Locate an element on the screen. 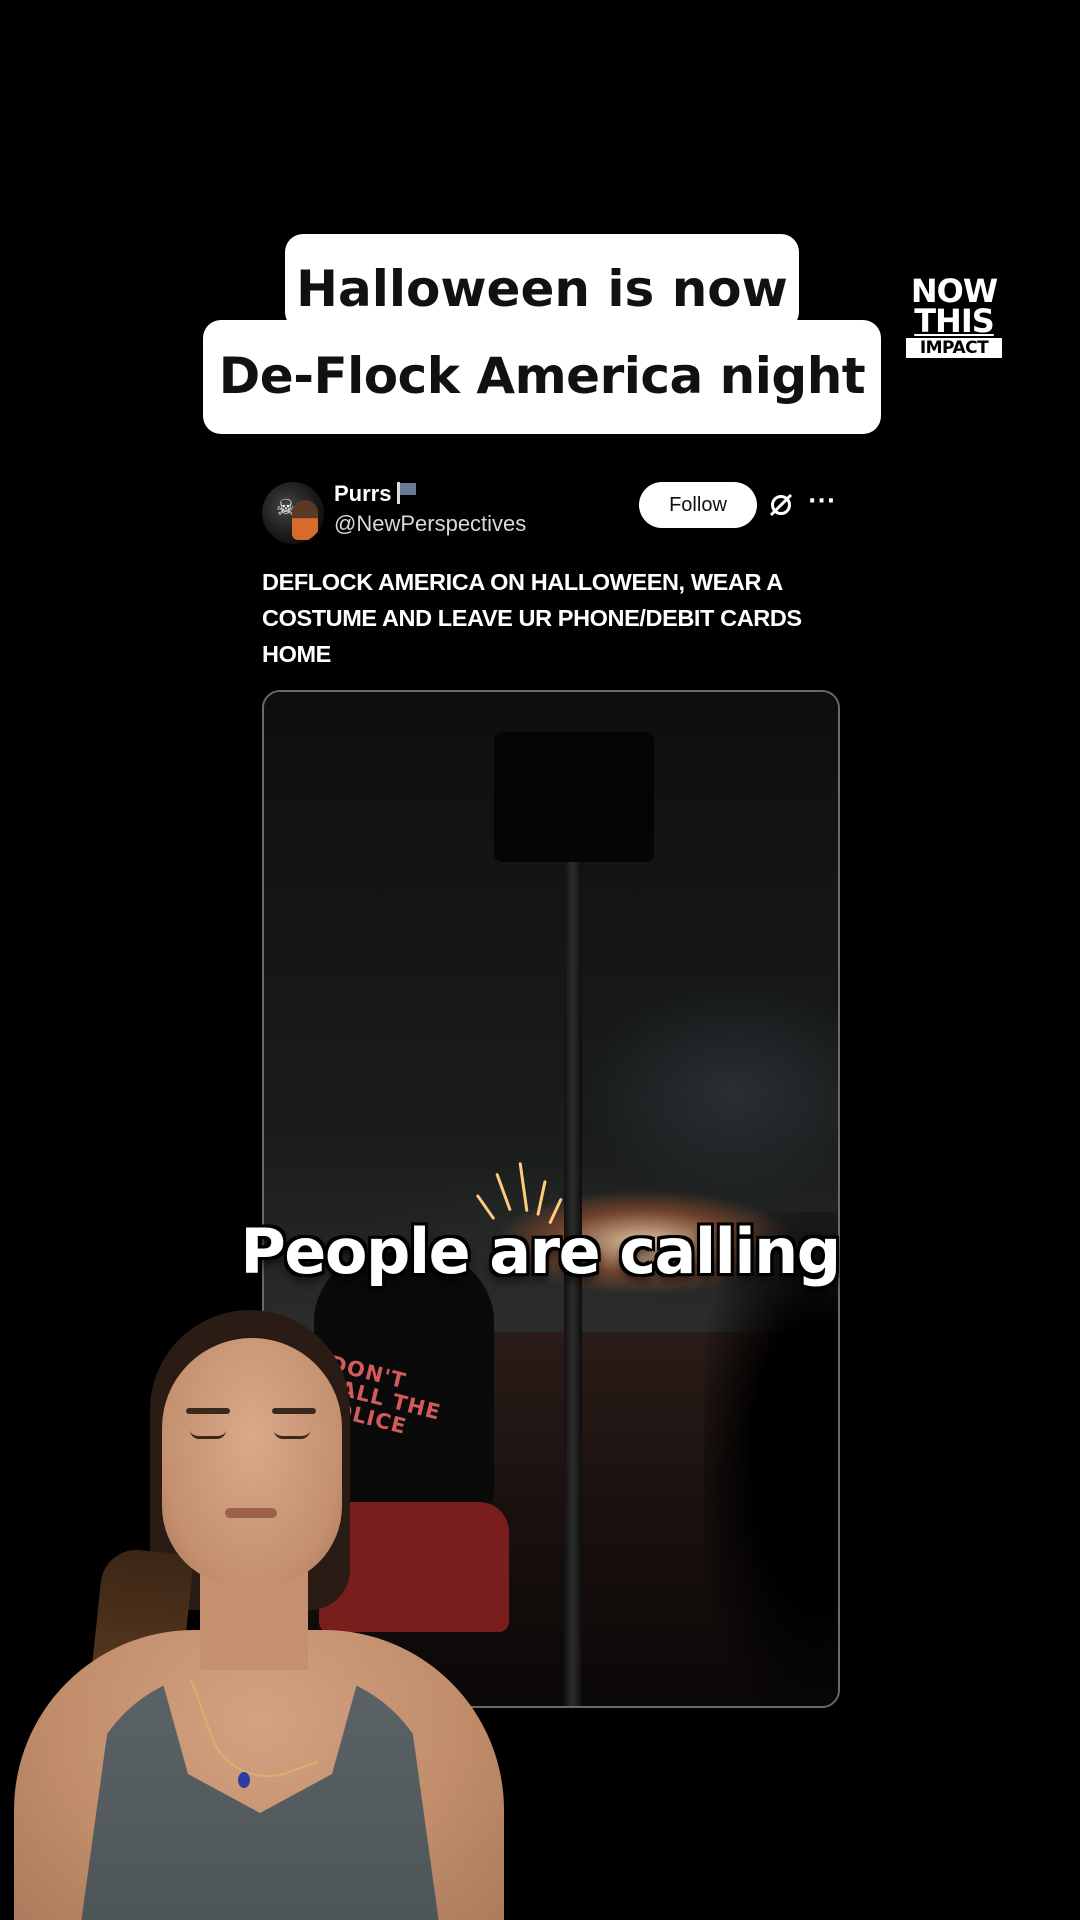  headline-line-2: De-Flock America night is located at coordinates (542, 377).